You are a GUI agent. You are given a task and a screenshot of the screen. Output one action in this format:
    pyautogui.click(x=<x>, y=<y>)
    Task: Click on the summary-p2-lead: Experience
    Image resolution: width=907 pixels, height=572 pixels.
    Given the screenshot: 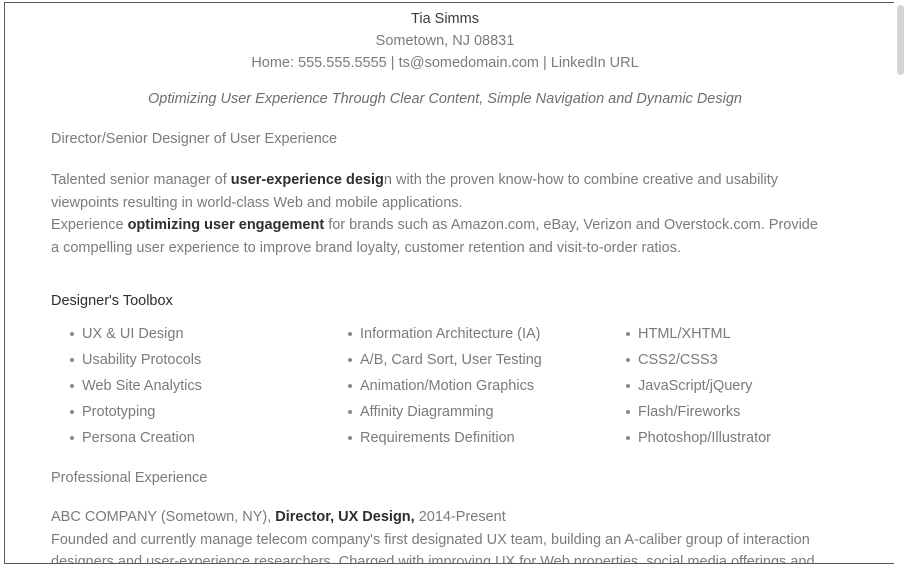 What is the action you would take?
    pyautogui.click(x=89, y=225)
    